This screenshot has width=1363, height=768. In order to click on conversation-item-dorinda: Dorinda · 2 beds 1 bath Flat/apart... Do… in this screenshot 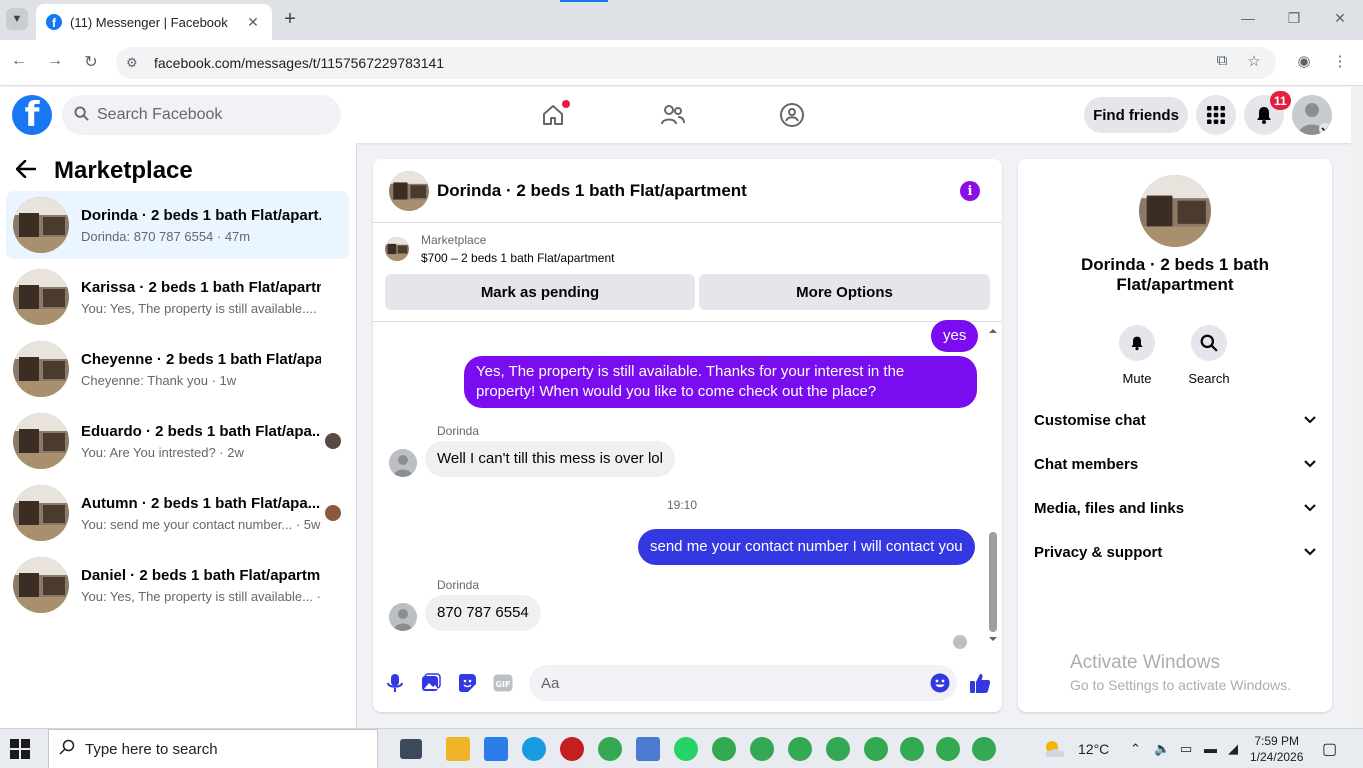, I will do `click(177, 225)`.